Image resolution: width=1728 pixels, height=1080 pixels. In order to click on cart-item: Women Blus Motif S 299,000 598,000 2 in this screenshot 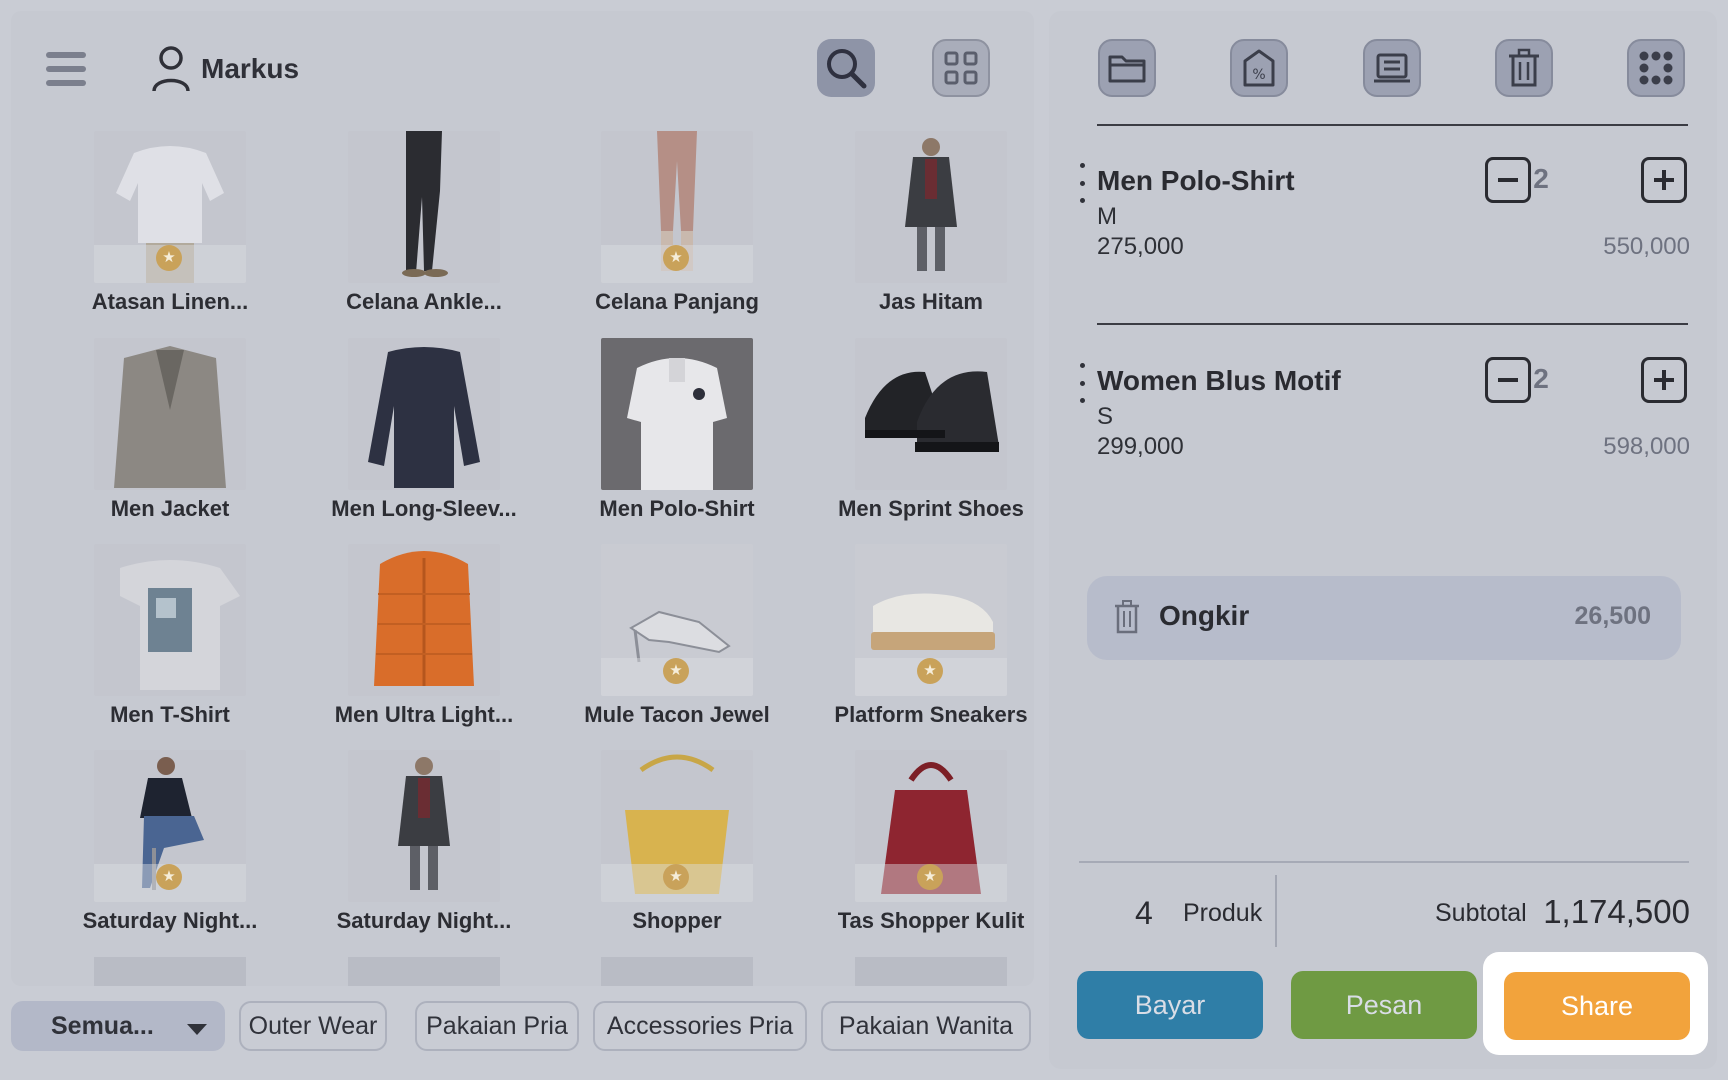, I will do `click(1383, 430)`.